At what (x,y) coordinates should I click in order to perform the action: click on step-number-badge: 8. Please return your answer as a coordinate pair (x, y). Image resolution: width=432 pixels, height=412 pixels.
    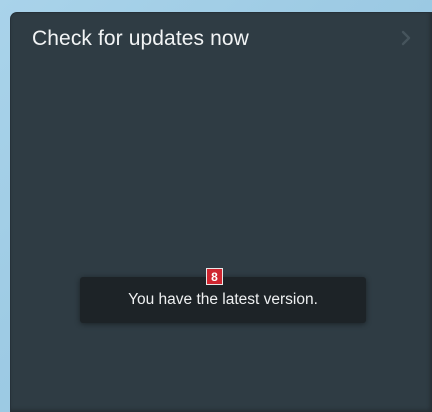
    Looking at the image, I should click on (214, 276).